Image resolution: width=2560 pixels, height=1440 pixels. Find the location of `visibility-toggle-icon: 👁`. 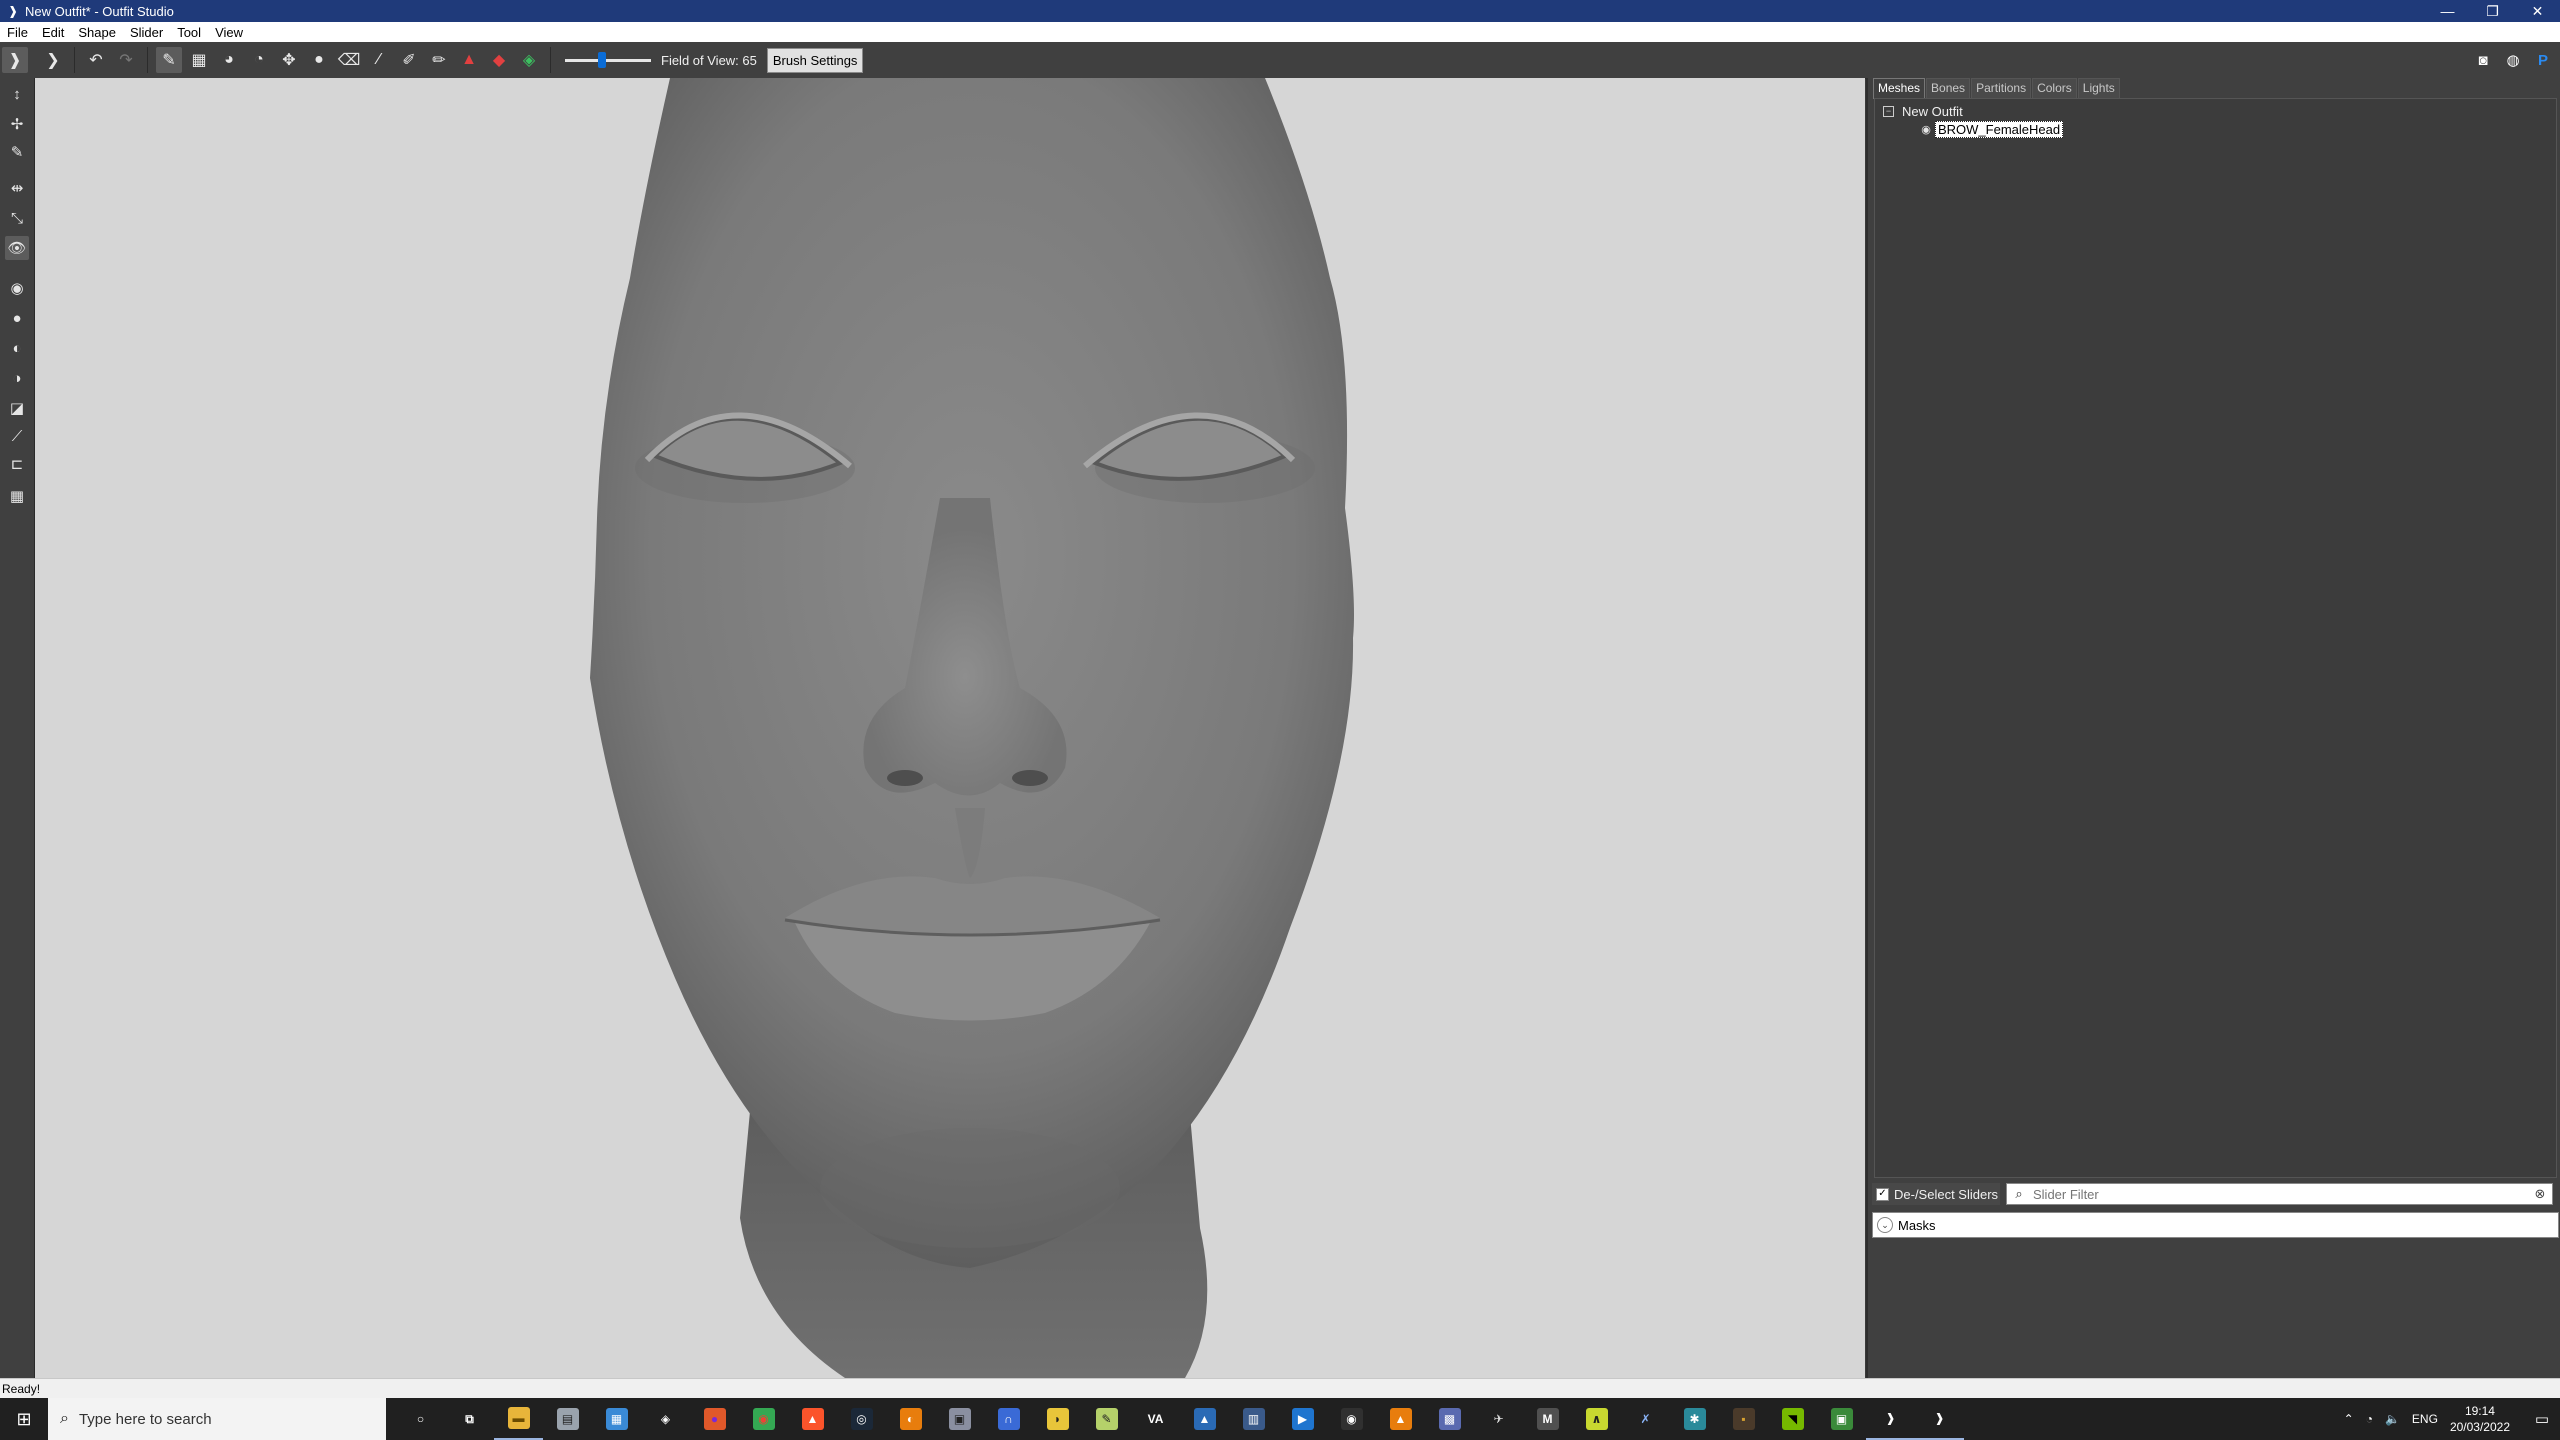

visibility-toggle-icon: 👁 is located at coordinates (17, 248).